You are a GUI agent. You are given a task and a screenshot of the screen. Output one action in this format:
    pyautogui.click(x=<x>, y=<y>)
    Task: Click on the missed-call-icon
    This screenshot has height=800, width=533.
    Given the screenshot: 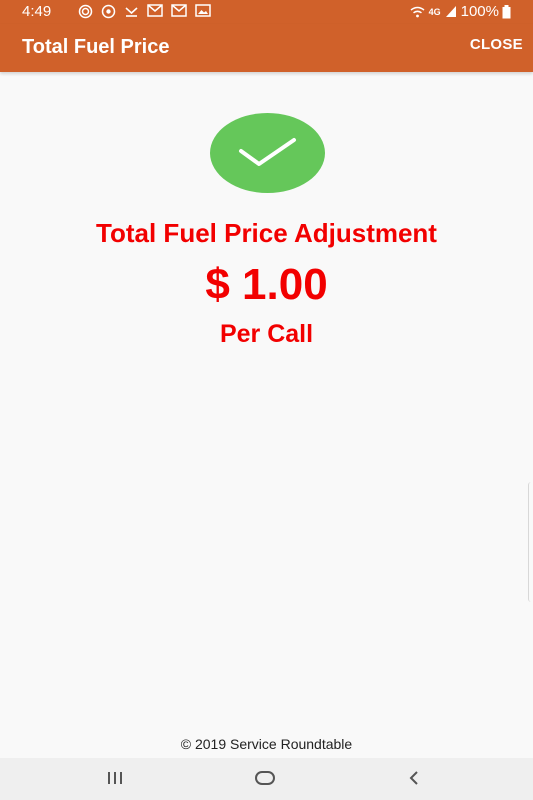 What is the action you would take?
    pyautogui.click(x=131, y=12)
    